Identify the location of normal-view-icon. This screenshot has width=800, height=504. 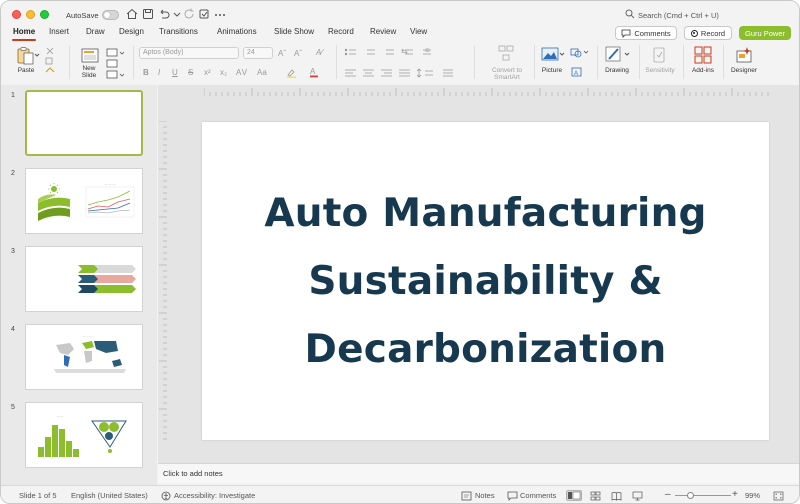
(574, 495).